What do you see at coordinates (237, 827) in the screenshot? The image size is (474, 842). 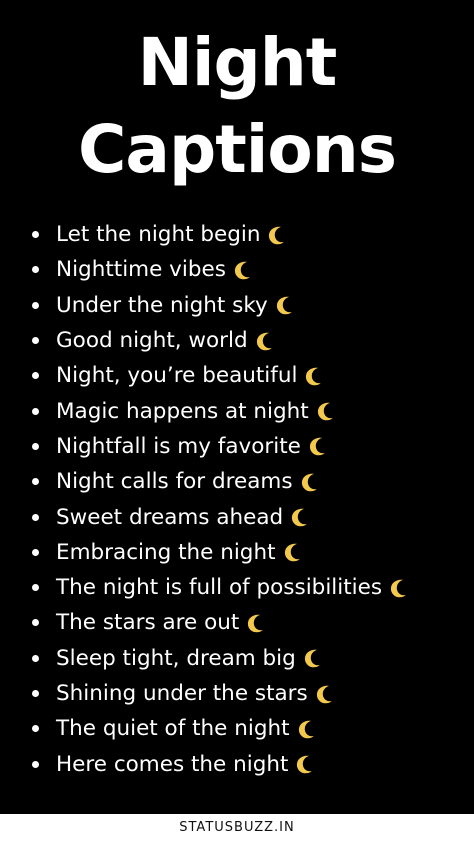 I see `footer-site-name: STATUSBUZZ.IN` at bounding box center [237, 827].